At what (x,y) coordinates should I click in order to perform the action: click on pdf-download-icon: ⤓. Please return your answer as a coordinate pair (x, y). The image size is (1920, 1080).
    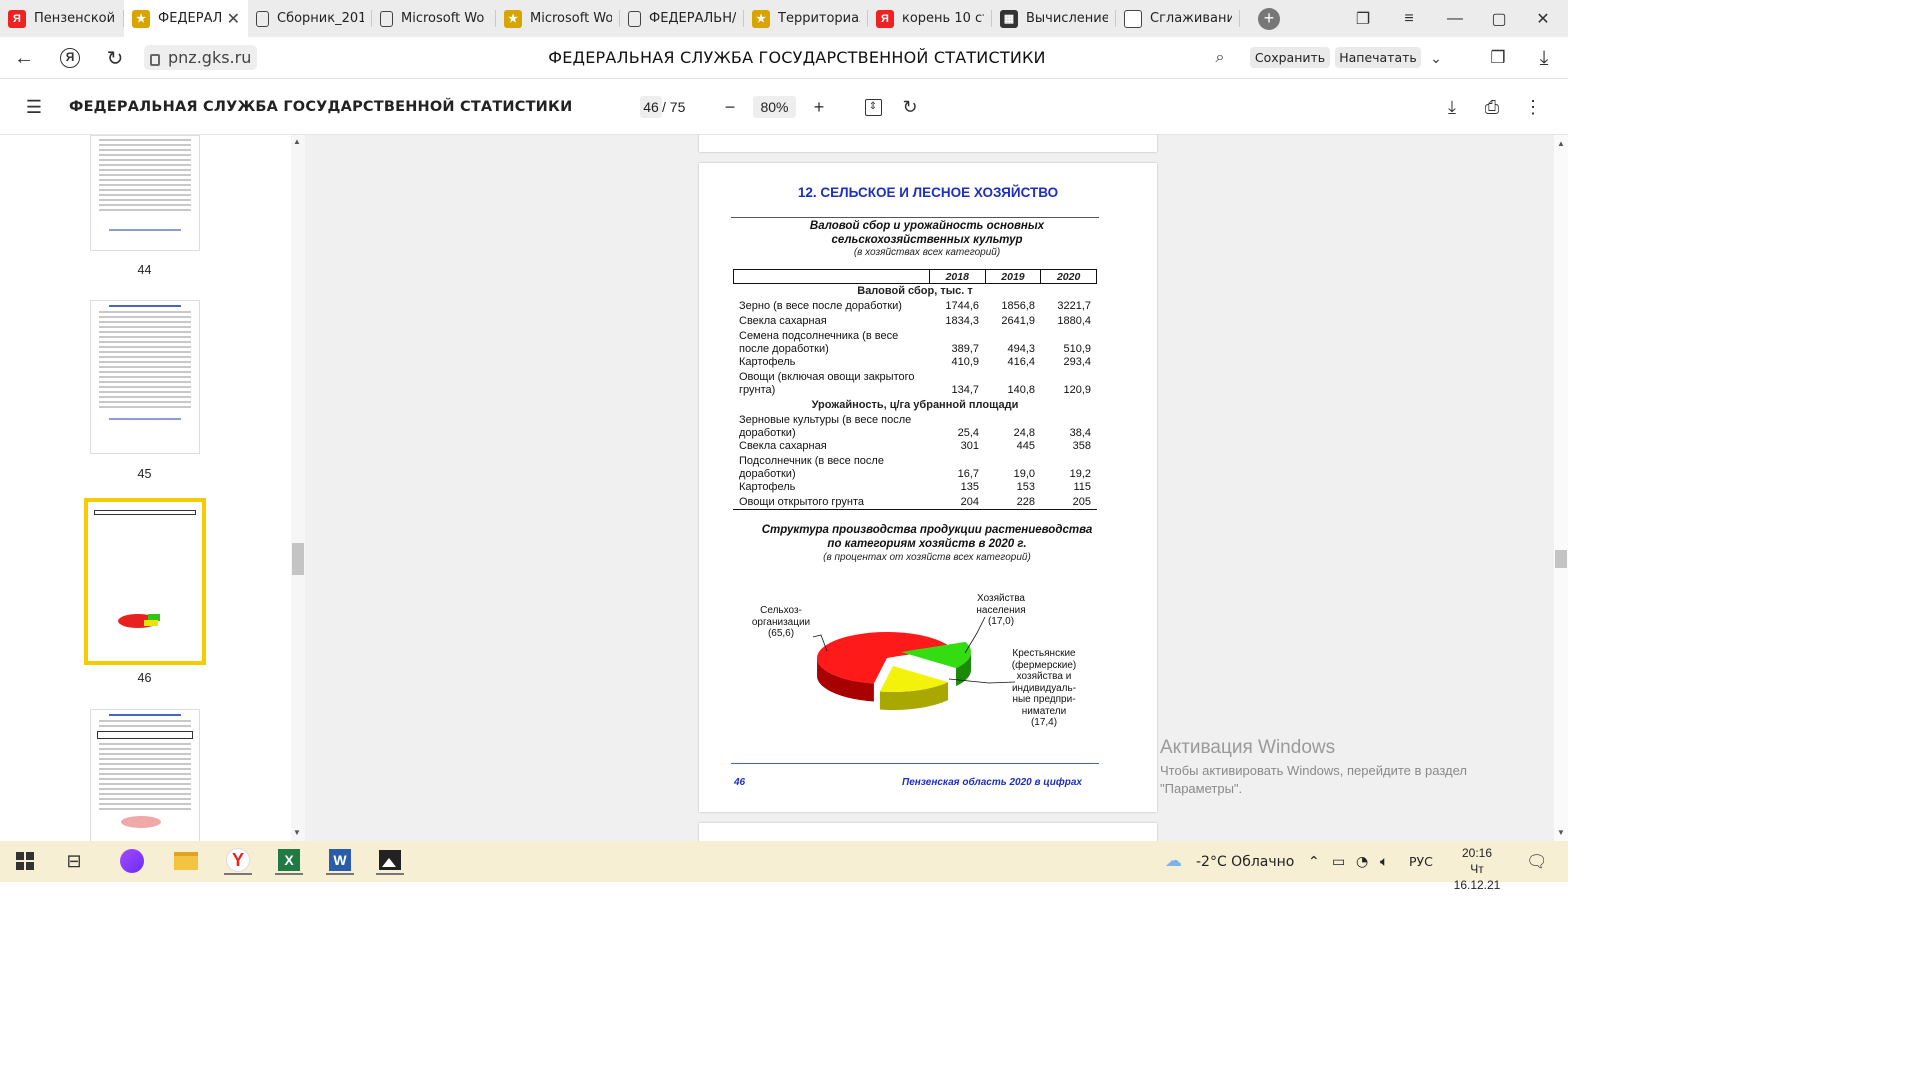
    Looking at the image, I should click on (1452, 107).